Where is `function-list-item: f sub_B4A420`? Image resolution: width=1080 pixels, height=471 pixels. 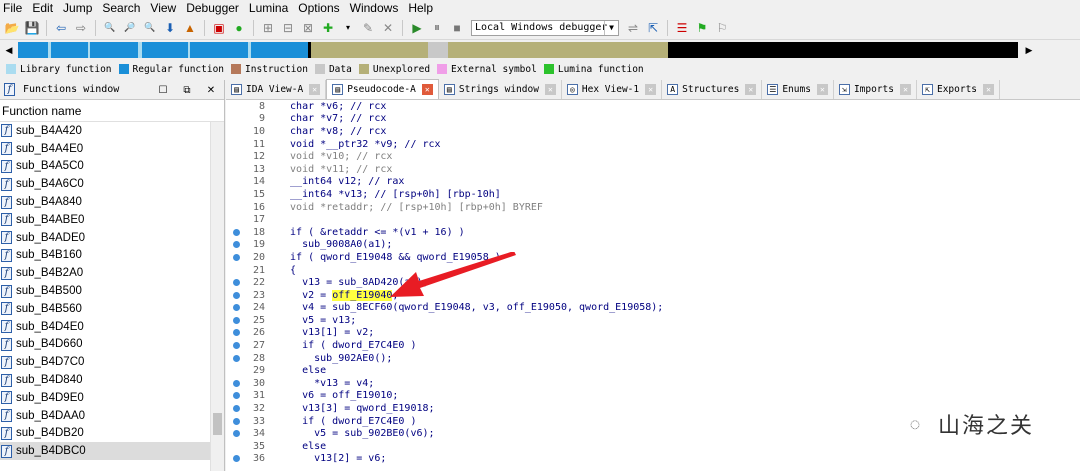 function-list-item: f sub_B4A420 is located at coordinates (112, 131).